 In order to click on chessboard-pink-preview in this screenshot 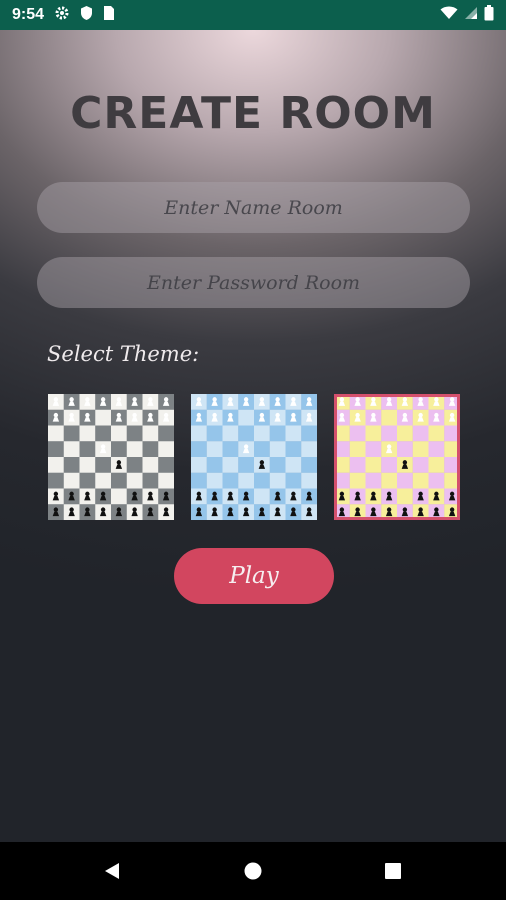, I will do `click(397, 457)`.